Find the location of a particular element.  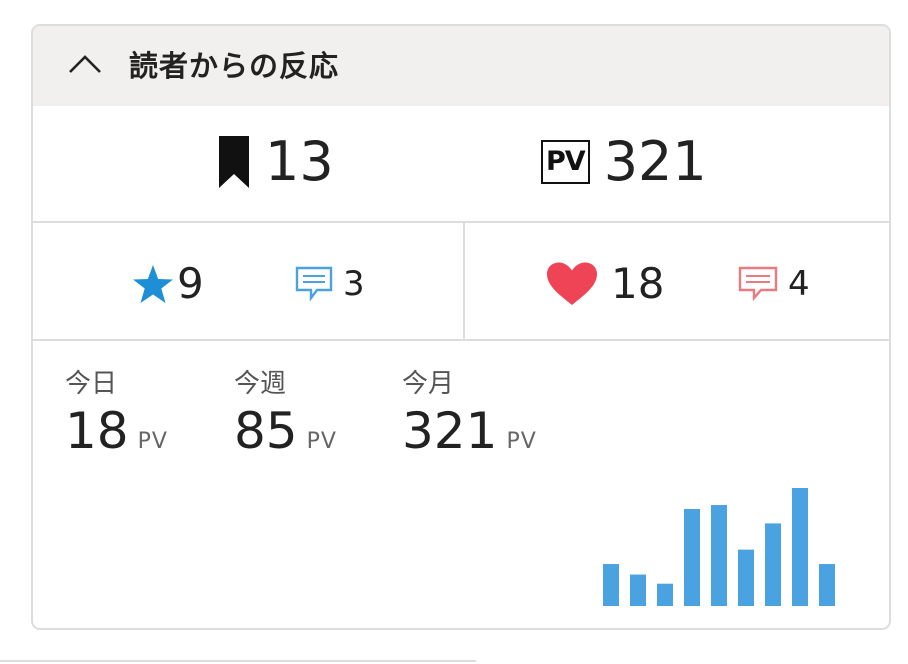

period-week: 今週 85 PV is located at coordinates (285, 414).